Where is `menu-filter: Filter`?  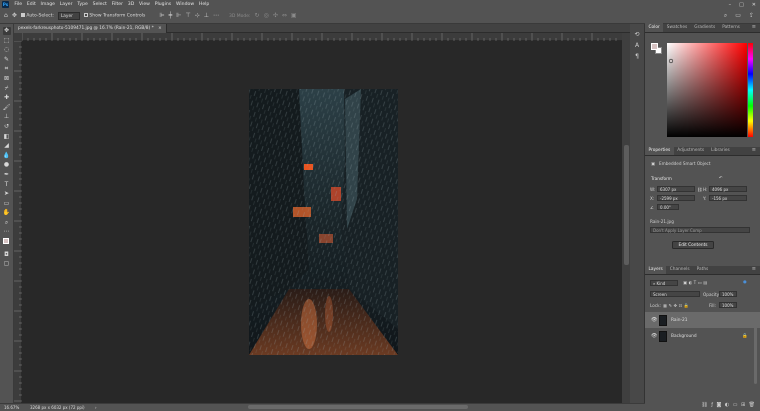 menu-filter: Filter is located at coordinates (117, 4).